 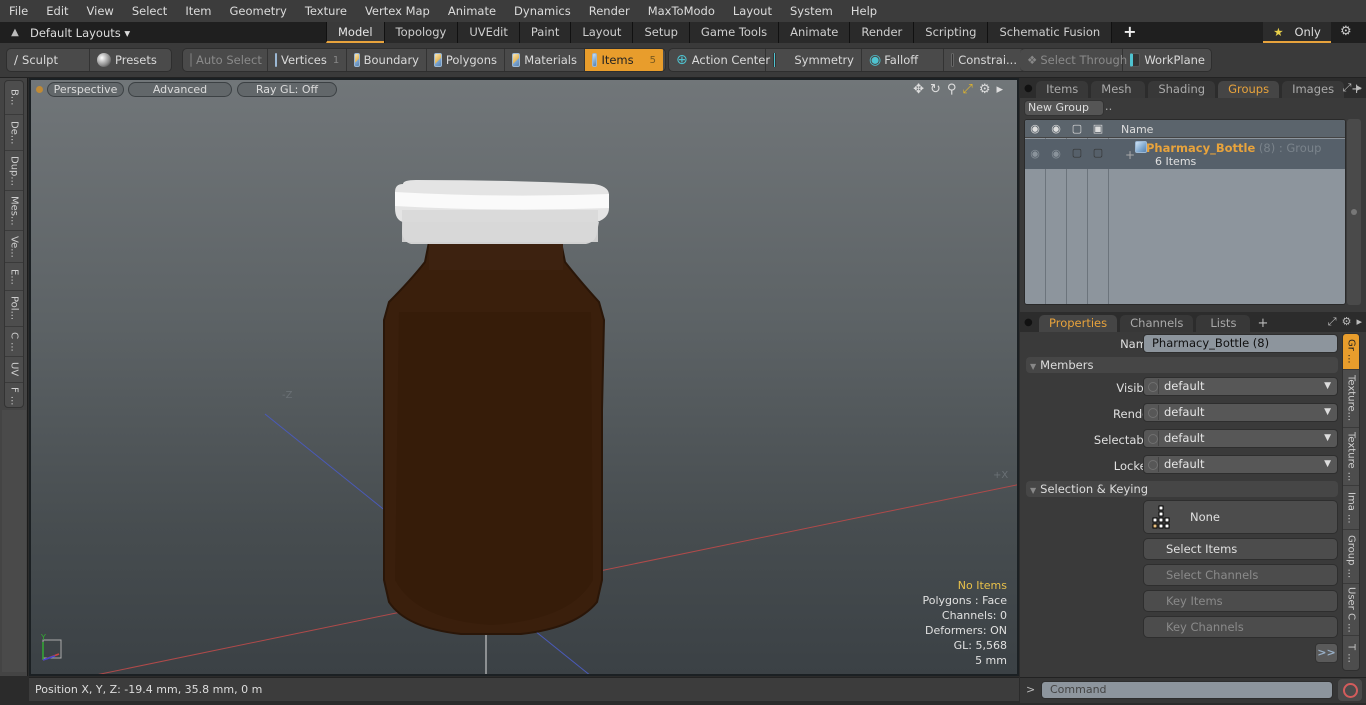 What do you see at coordinates (660, 32) in the screenshot?
I see `layout-tab-setup: Setup` at bounding box center [660, 32].